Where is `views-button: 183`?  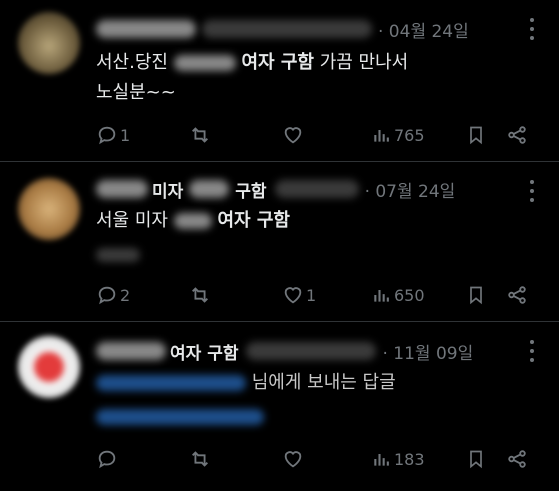 views-button: 183 is located at coordinates (398, 459).